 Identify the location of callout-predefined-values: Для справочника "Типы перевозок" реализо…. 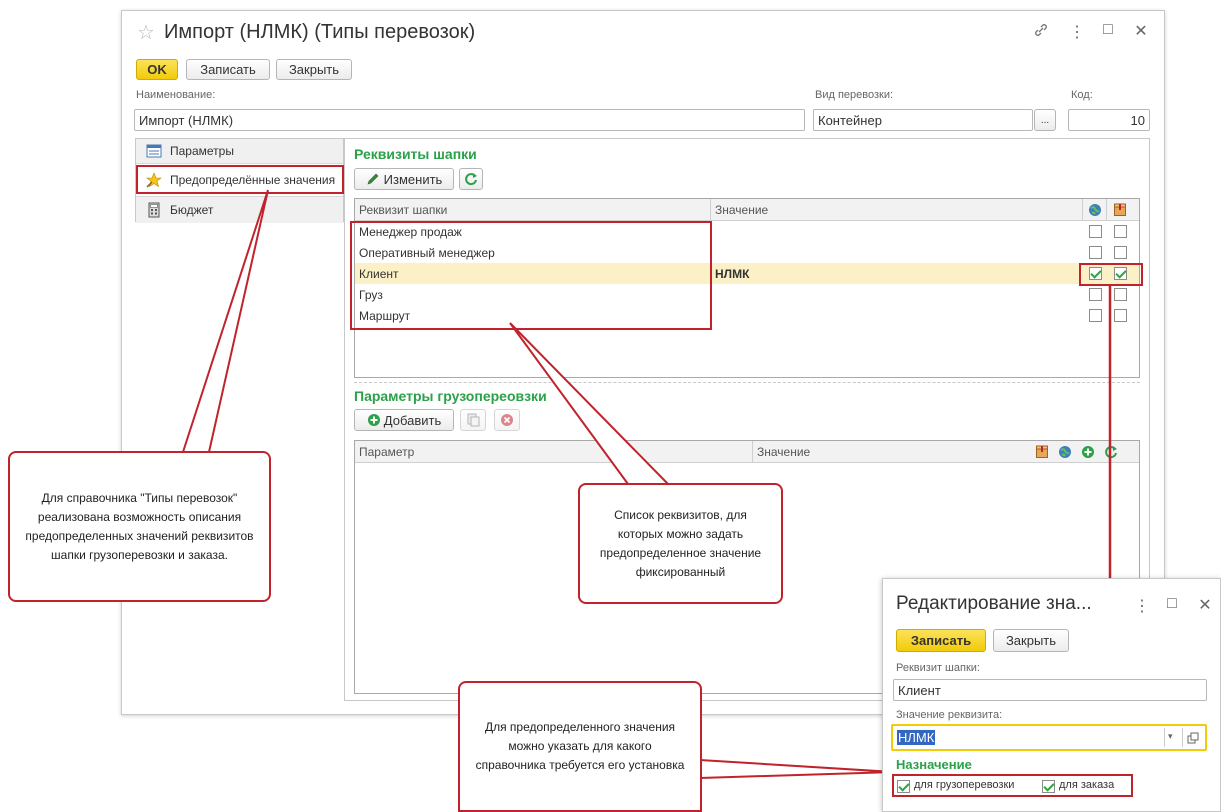
(139, 526).